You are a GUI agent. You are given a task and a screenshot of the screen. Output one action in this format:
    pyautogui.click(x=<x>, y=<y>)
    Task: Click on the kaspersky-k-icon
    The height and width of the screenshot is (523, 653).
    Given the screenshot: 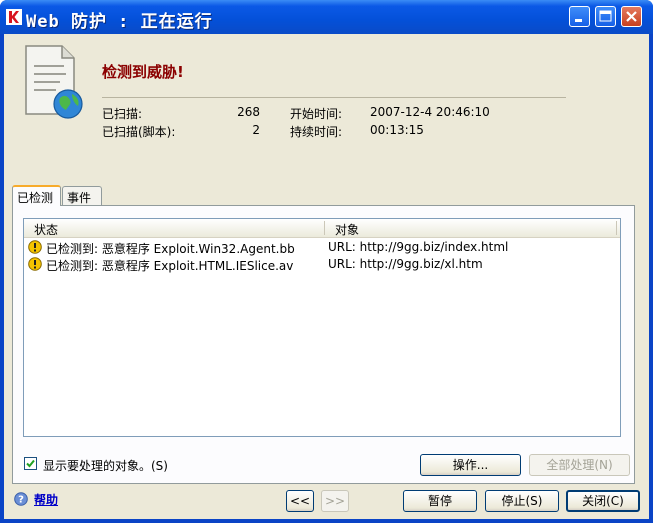 What is the action you would take?
    pyautogui.click(x=14, y=17)
    